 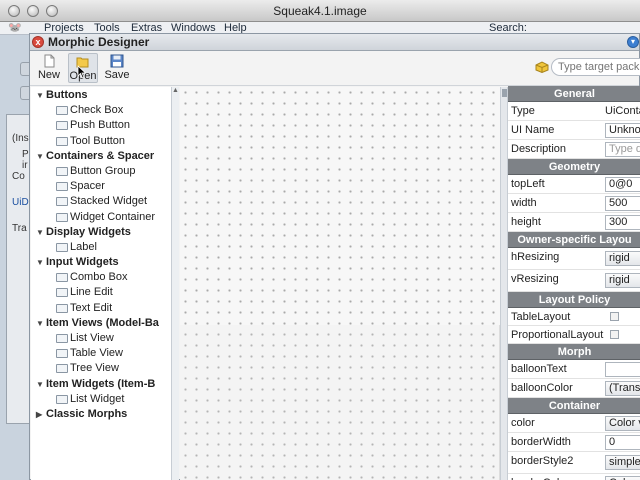 I want to click on tree-item: List View, so click(x=101, y=338).